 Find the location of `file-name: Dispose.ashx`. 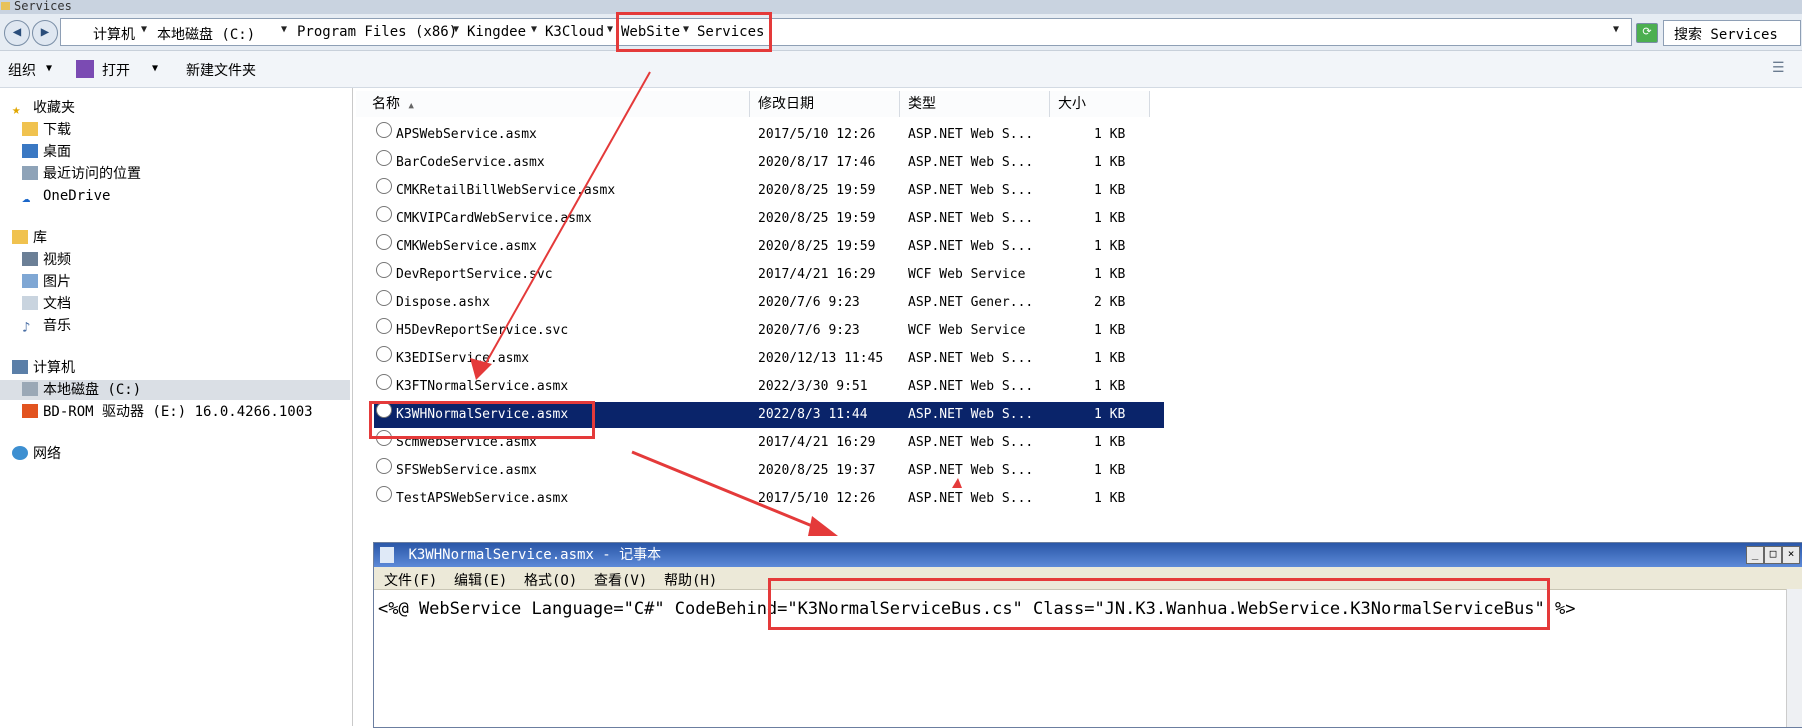

file-name: Dispose.ashx is located at coordinates (443, 302).